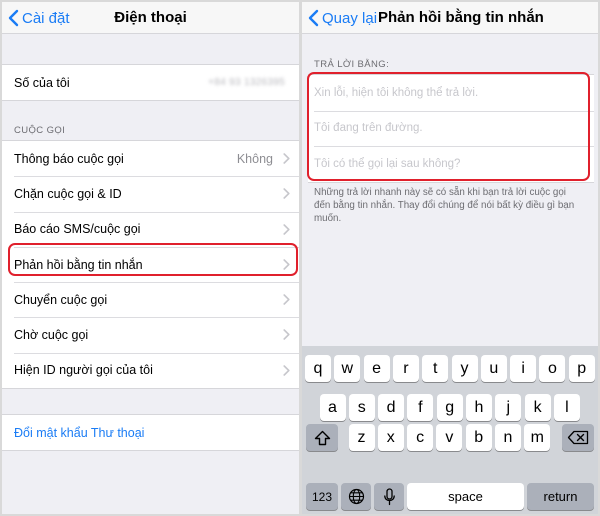 This screenshot has width=600, height=516. Describe the element at coordinates (493, 368) in the screenshot. I see `key-u: u` at that location.